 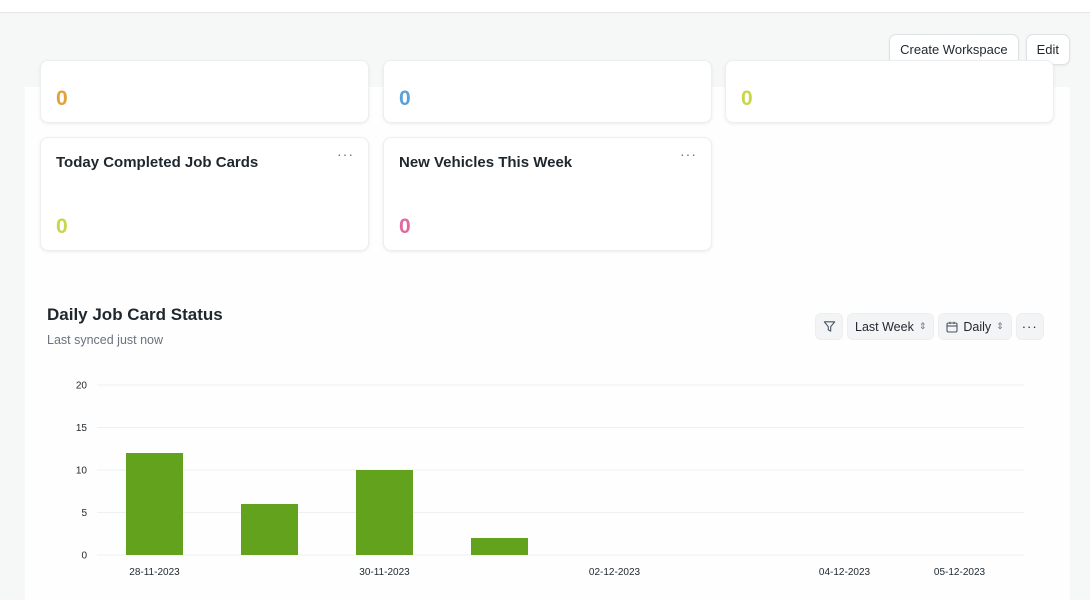 What do you see at coordinates (615, 572) in the screenshot?
I see `x-tick-label: 02-12-2023` at bounding box center [615, 572].